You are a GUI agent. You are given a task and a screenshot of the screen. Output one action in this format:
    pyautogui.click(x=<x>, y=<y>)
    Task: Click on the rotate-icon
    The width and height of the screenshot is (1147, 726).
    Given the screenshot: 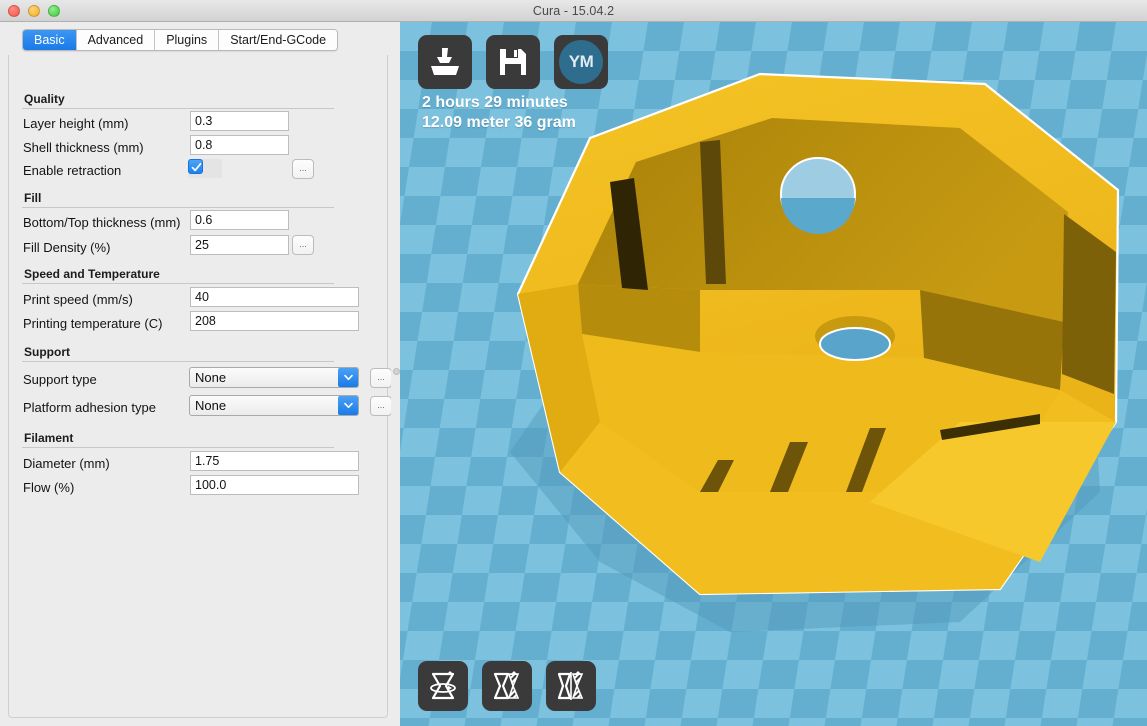 What is the action you would take?
    pyautogui.click(x=443, y=685)
    